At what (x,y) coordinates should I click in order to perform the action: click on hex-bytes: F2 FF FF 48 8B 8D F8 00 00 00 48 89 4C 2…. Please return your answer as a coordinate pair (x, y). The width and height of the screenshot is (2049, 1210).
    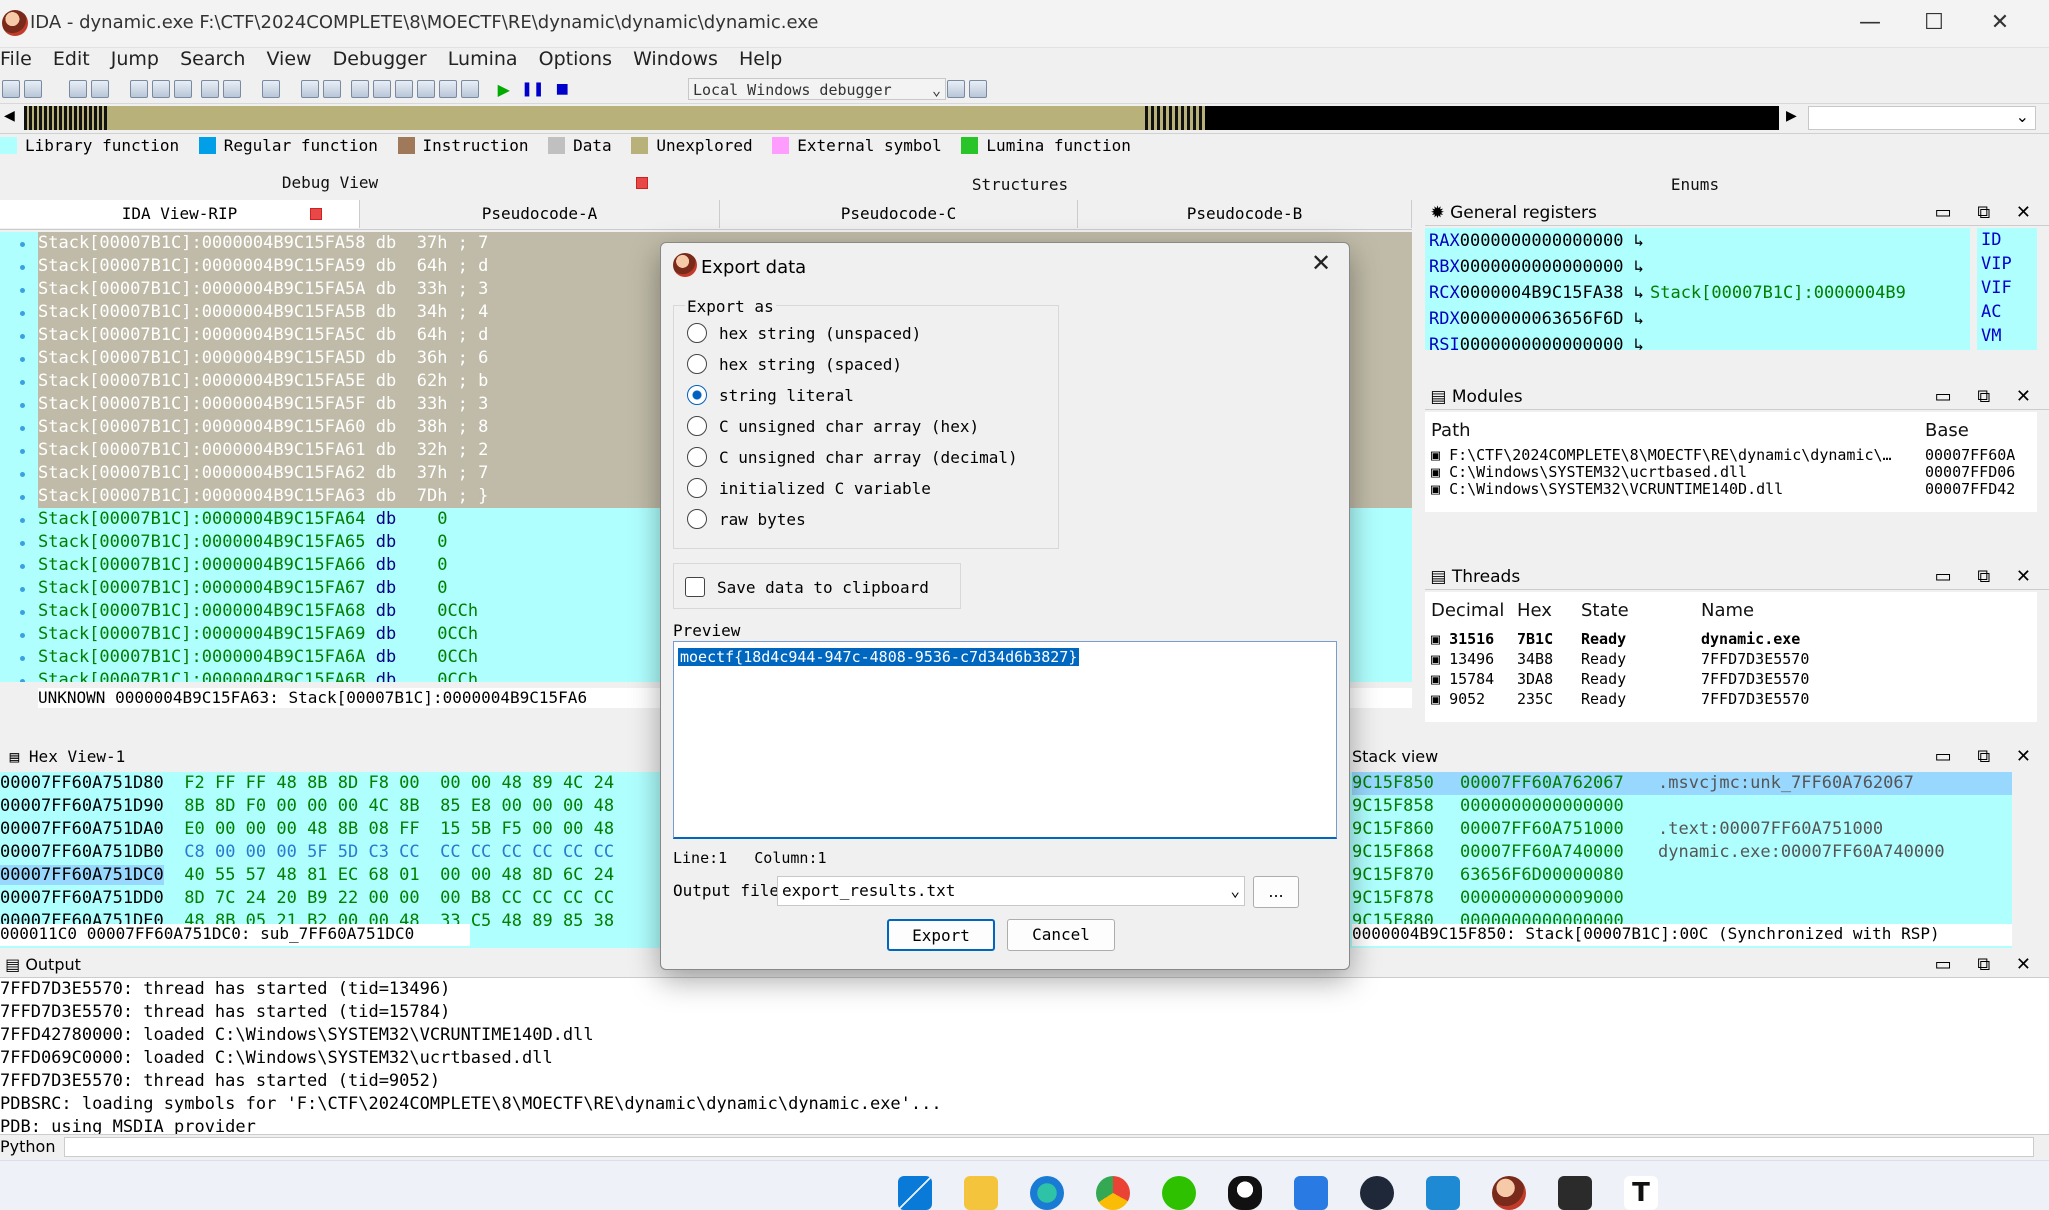
    Looking at the image, I should click on (399, 783).